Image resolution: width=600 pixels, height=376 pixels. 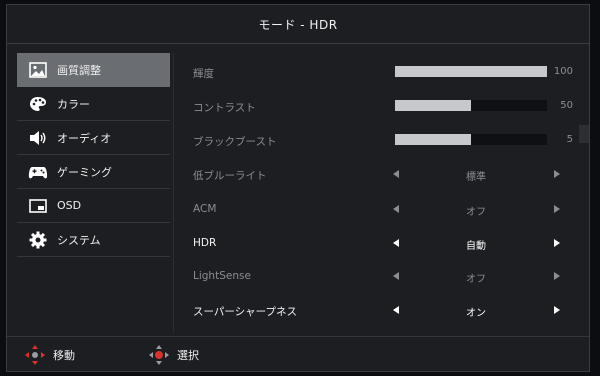 I want to click on acm-row: ACM オフ, so click(x=383, y=210).